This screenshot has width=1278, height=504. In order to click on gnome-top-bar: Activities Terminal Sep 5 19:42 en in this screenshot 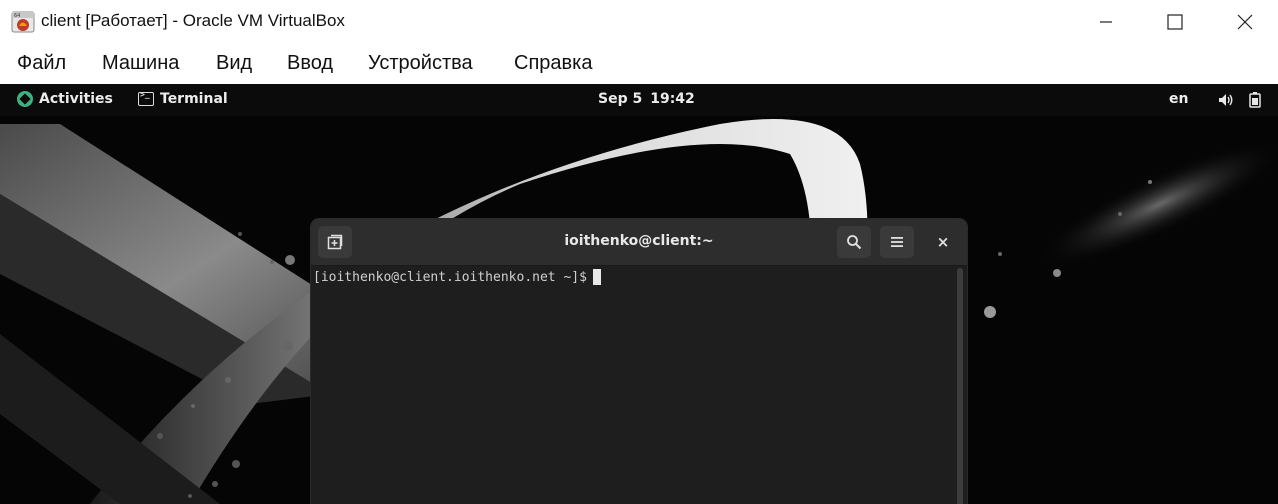, I will do `click(639, 100)`.